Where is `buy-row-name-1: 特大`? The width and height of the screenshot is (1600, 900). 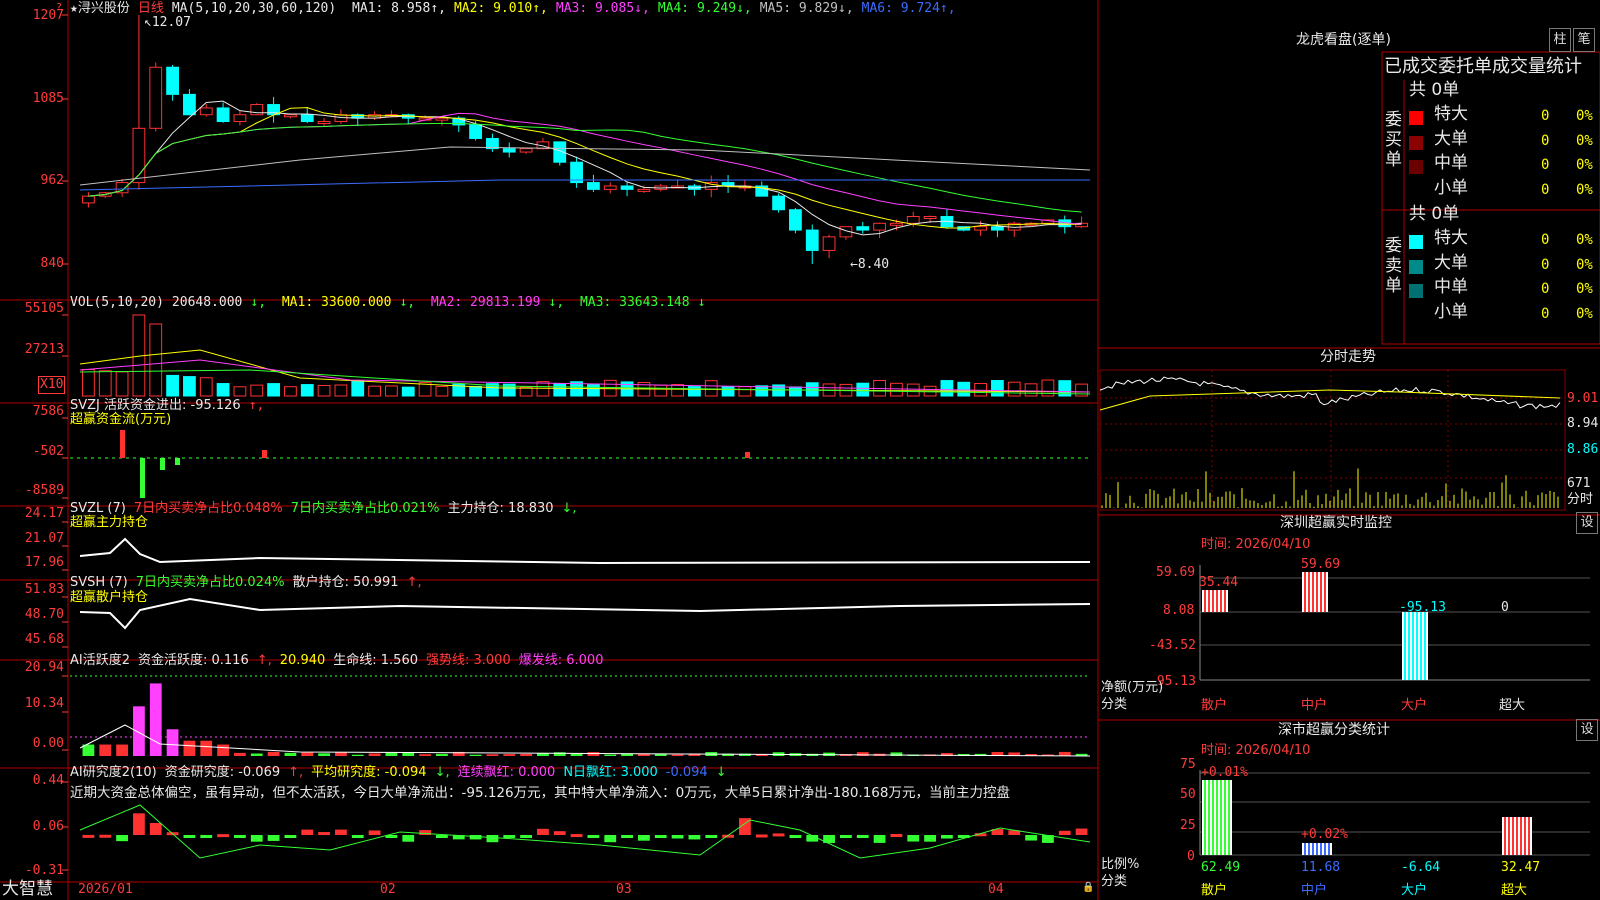
buy-row-name-1: 特大 is located at coordinates (1451, 114).